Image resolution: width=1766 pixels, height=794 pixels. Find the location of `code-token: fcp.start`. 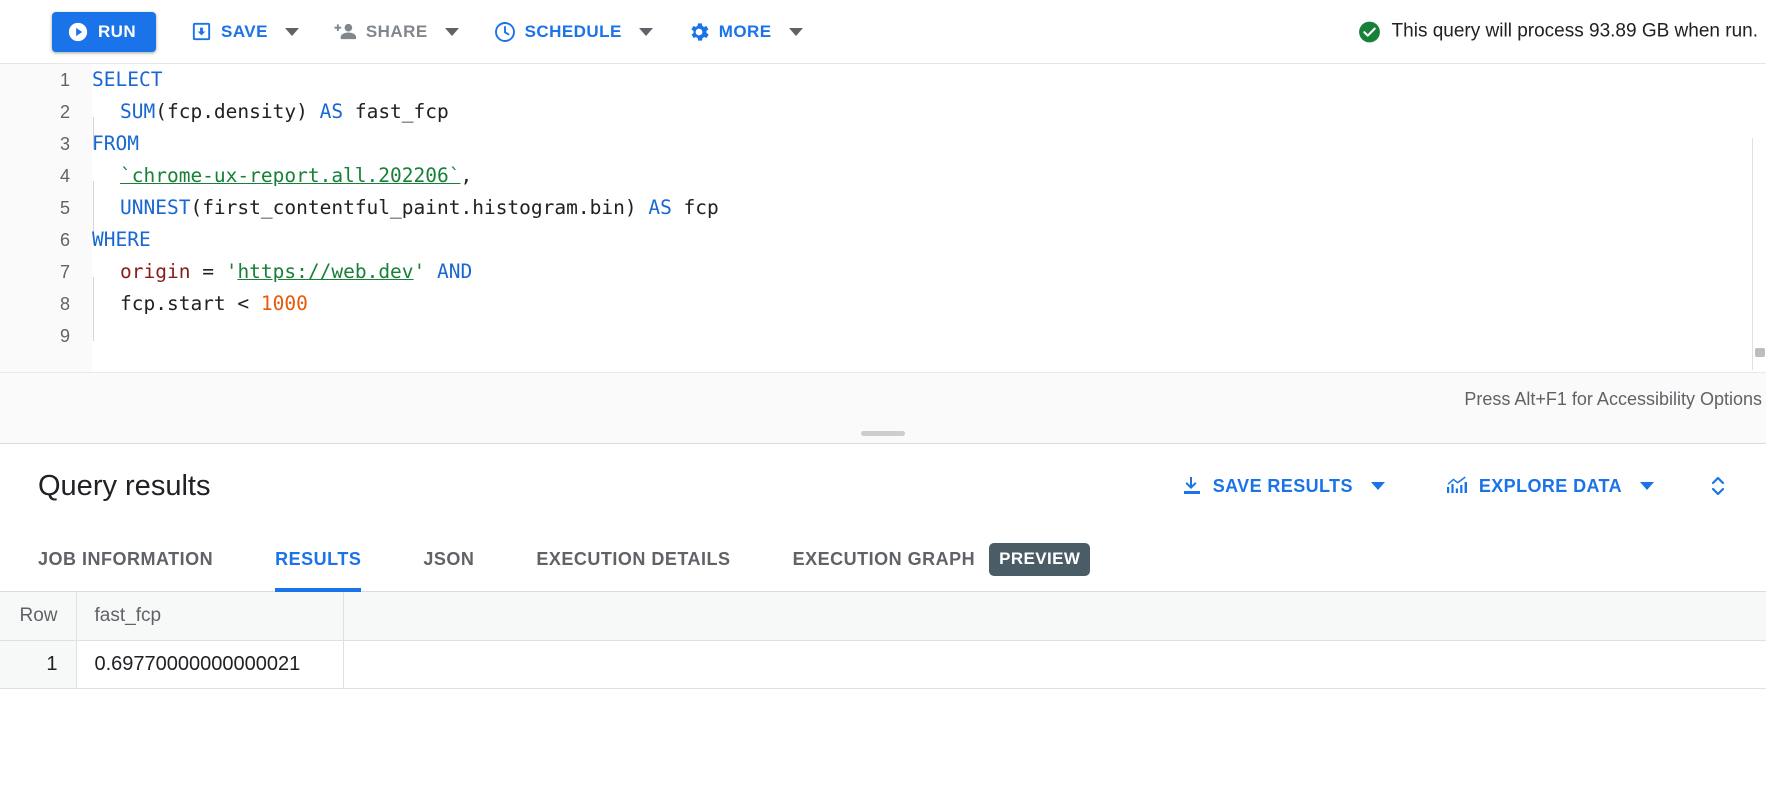

code-token: fcp.start is located at coordinates (179, 303).